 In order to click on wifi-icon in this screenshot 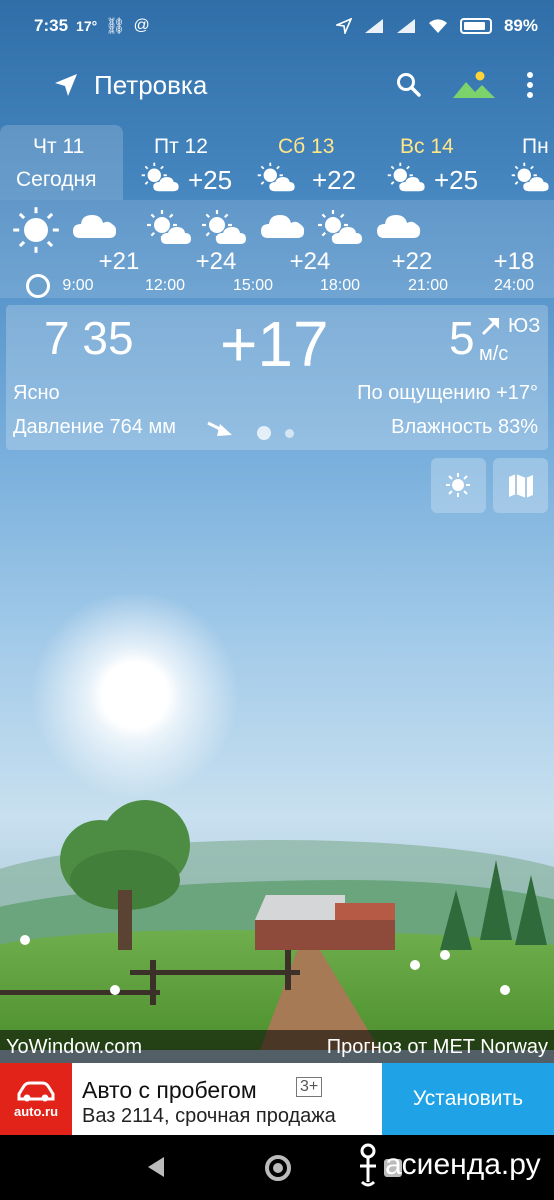, I will do `click(437, 26)`.